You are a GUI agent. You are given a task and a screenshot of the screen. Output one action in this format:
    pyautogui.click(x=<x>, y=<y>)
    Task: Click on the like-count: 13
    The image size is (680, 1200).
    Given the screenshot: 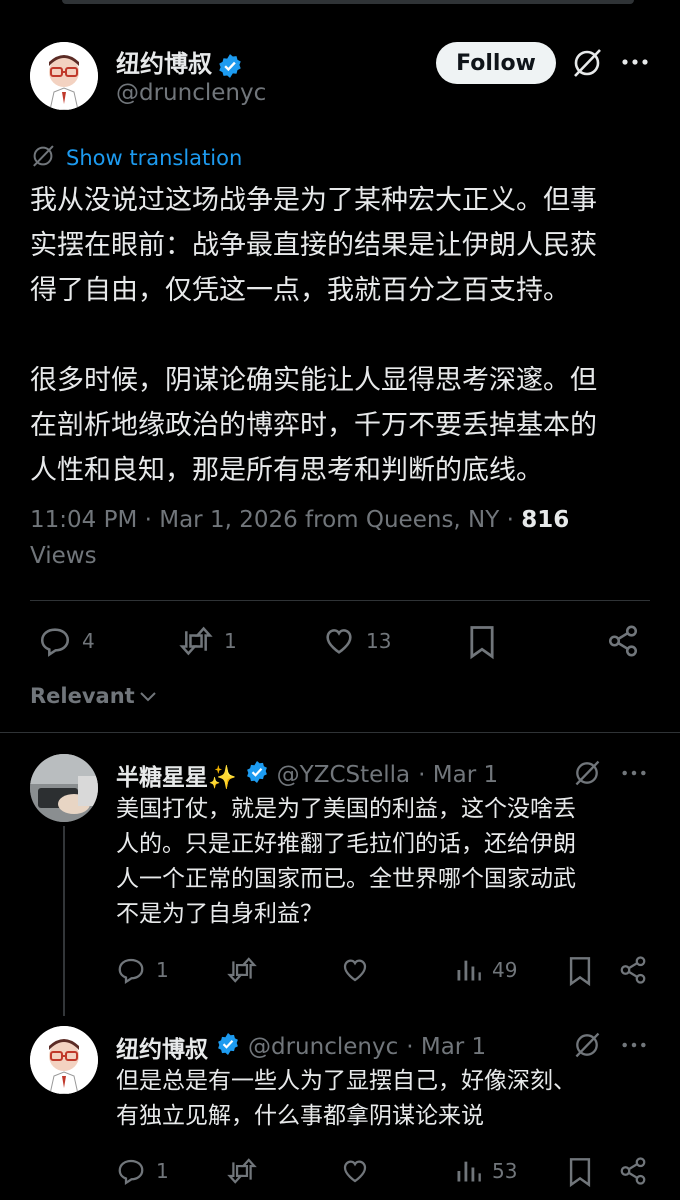 What is the action you would take?
    pyautogui.click(x=379, y=641)
    